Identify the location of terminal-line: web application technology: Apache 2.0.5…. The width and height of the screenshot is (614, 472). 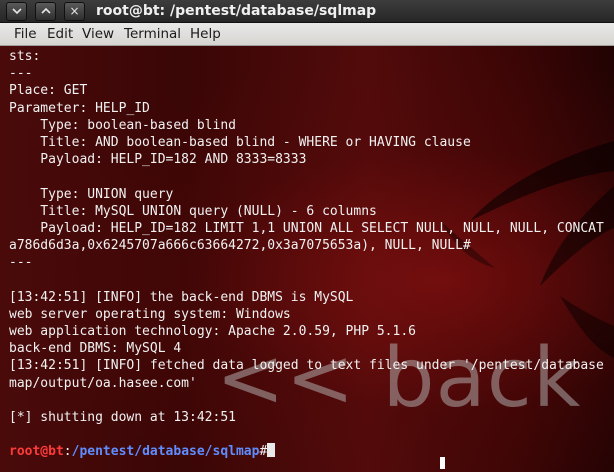
(212, 331).